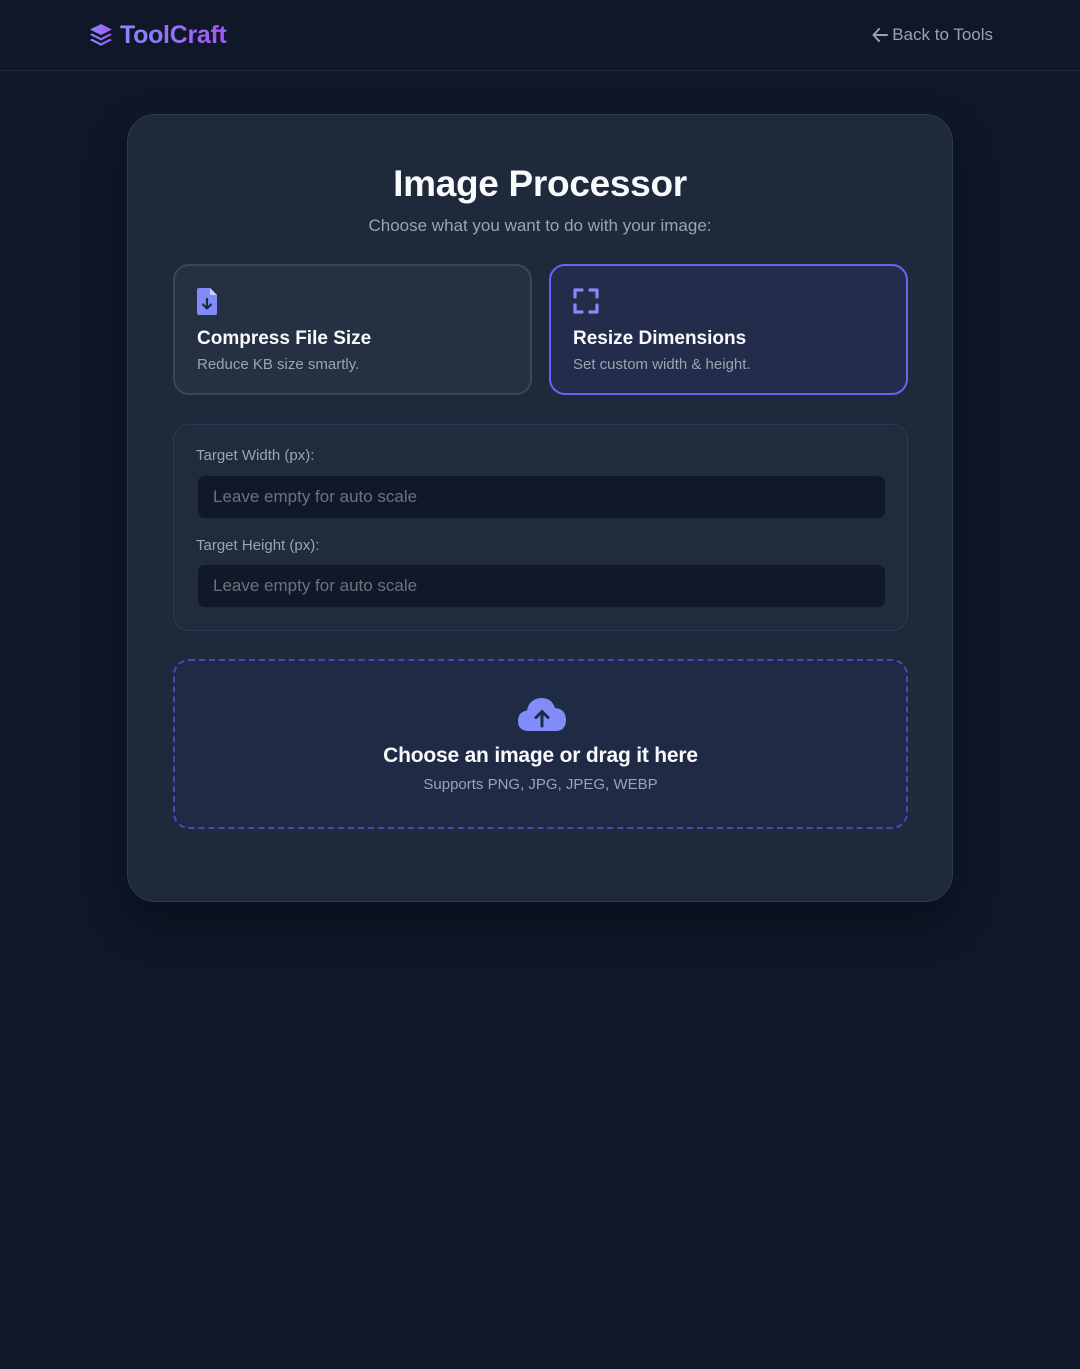 Image resolution: width=1080 pixels, height=1369 pixels. I want to click on option-description: Reduce KB size smartly., so click(278, 364).